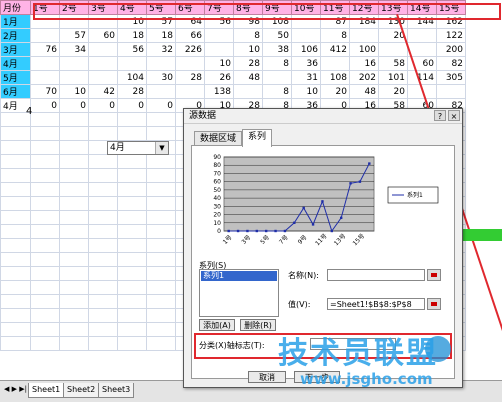  Describe the element at coordinates (161, 148) in the screenshot. I see `chevron-down-icon: ▼` at that location.